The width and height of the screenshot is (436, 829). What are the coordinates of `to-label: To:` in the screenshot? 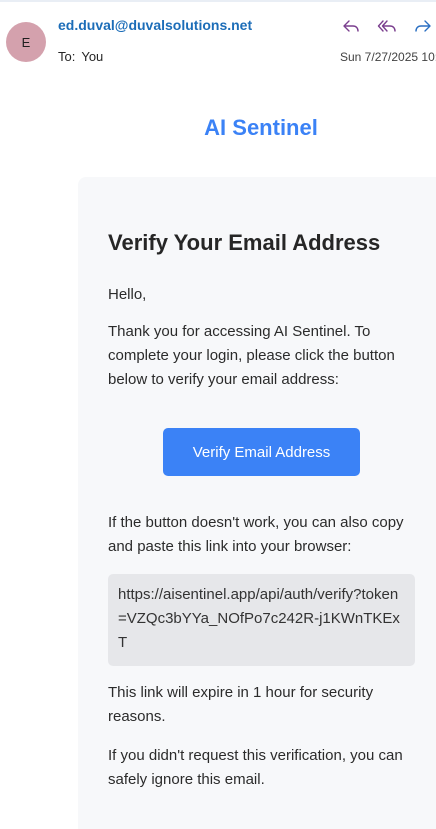 It's located at (67, 56).